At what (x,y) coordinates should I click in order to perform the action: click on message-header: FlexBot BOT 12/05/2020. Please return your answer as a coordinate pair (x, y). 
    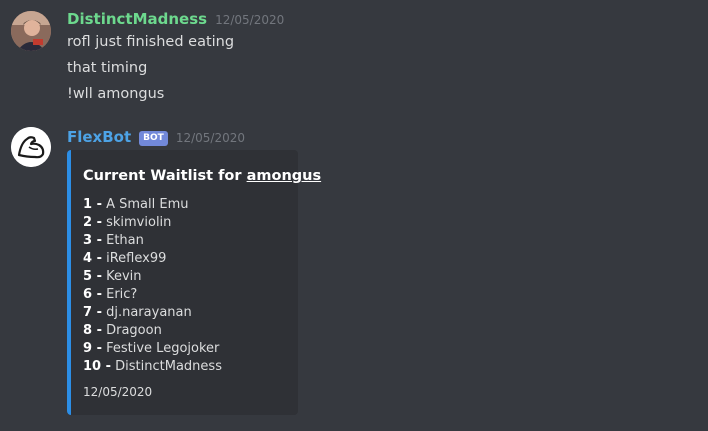
    Looking at the image, I should click on (156, 138).